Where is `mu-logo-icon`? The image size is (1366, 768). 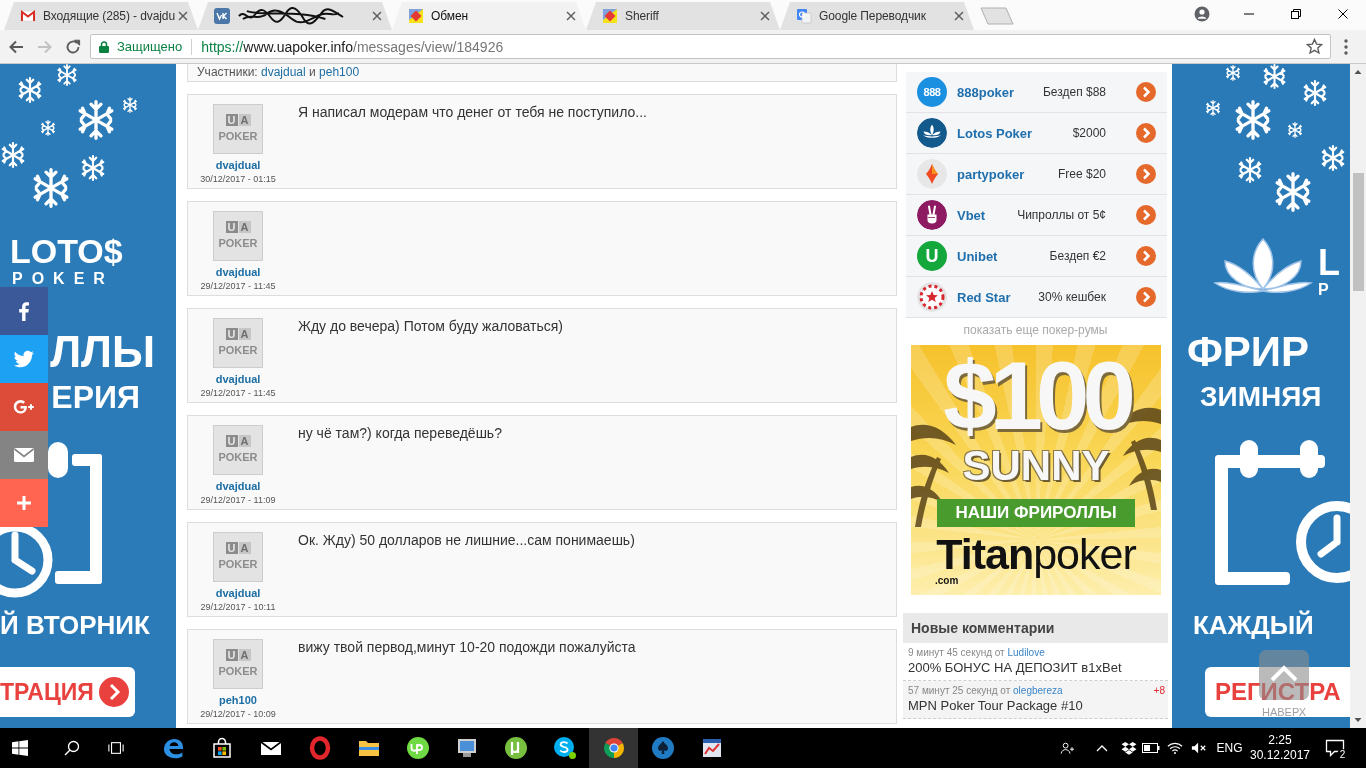
mu-logo-icon is located at coordinates (515, 748).